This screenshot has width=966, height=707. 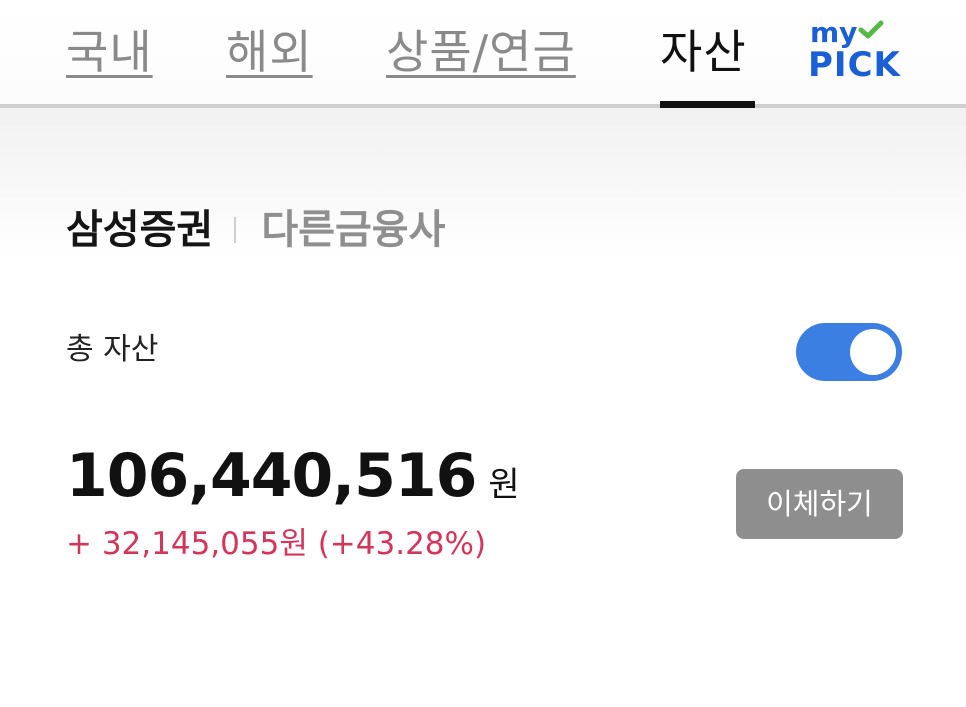 What do you see at coordinates (255, 232) in the screenshot?
I see `broker-tabs: 삼성증권 다른금융사` at bounding box center [255, 232].